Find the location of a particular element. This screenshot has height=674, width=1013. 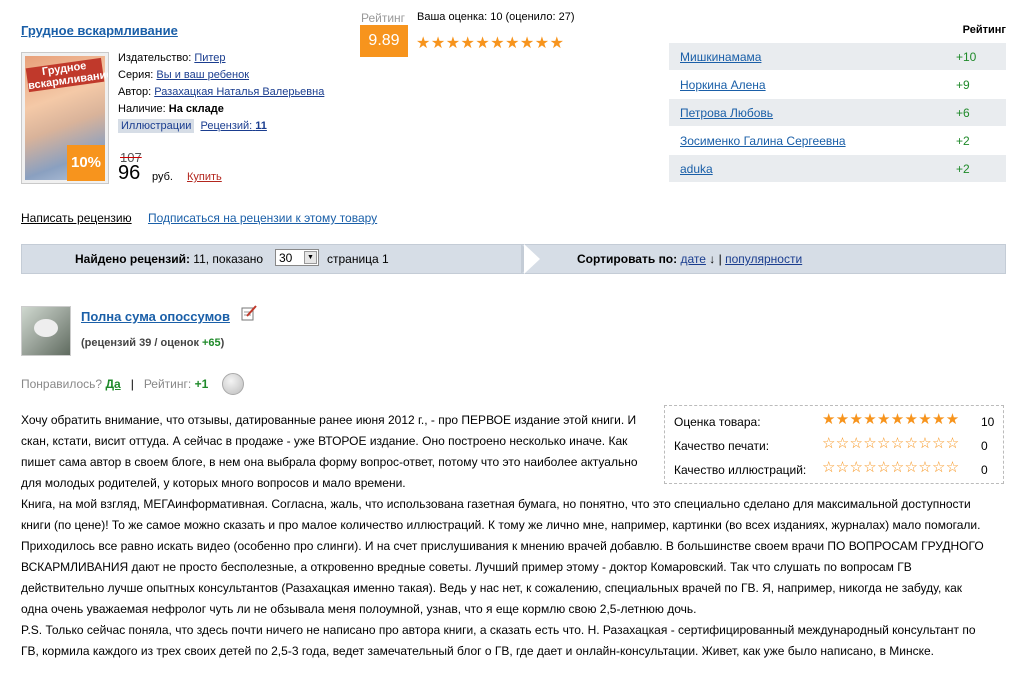

table-row: aduka +2 is located at coordinates (837, 168).